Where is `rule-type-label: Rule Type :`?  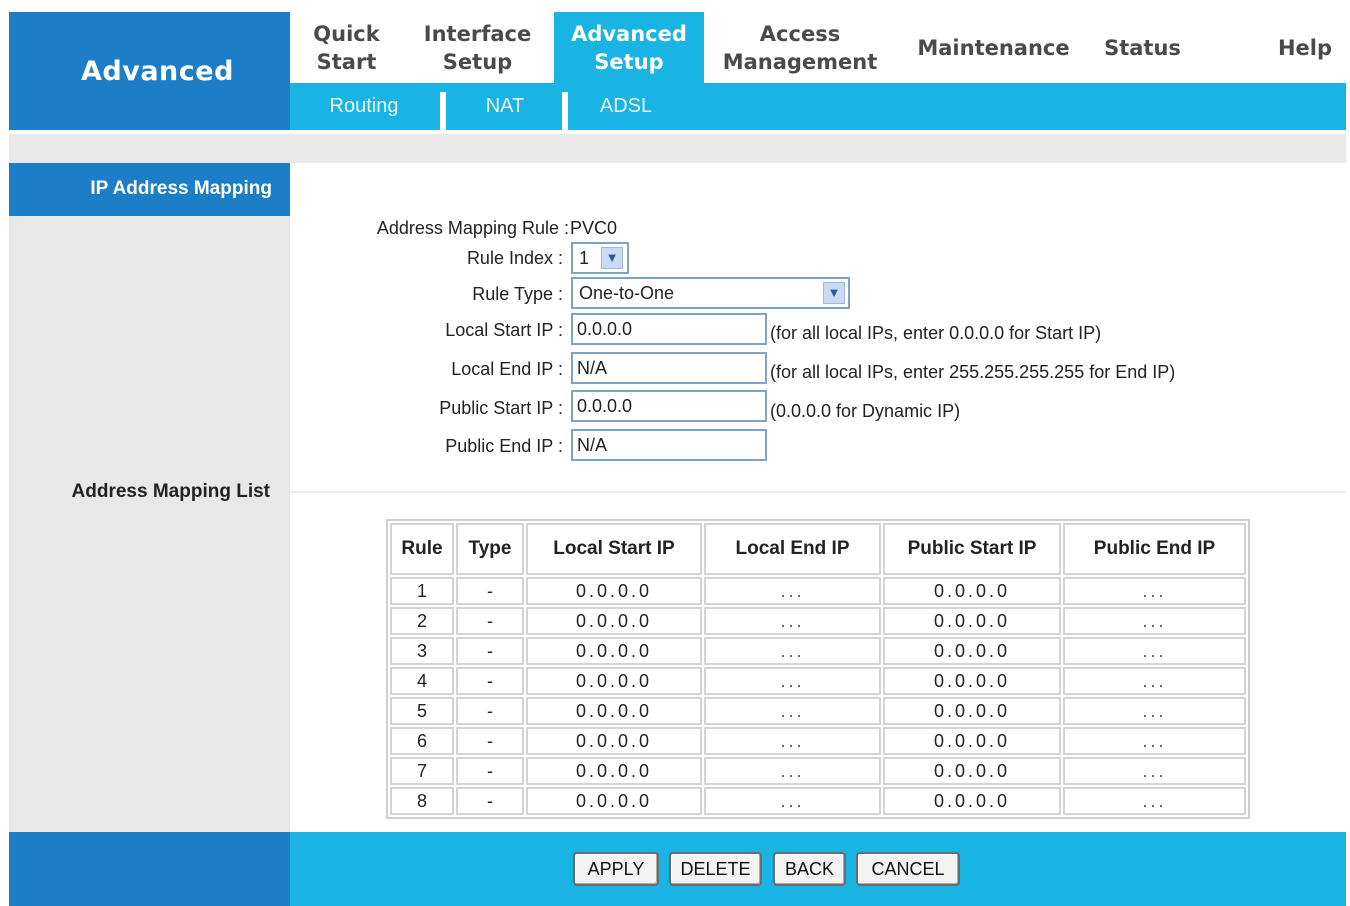
rule-type-label: Rule Type : is located at coordinates (517, 294).